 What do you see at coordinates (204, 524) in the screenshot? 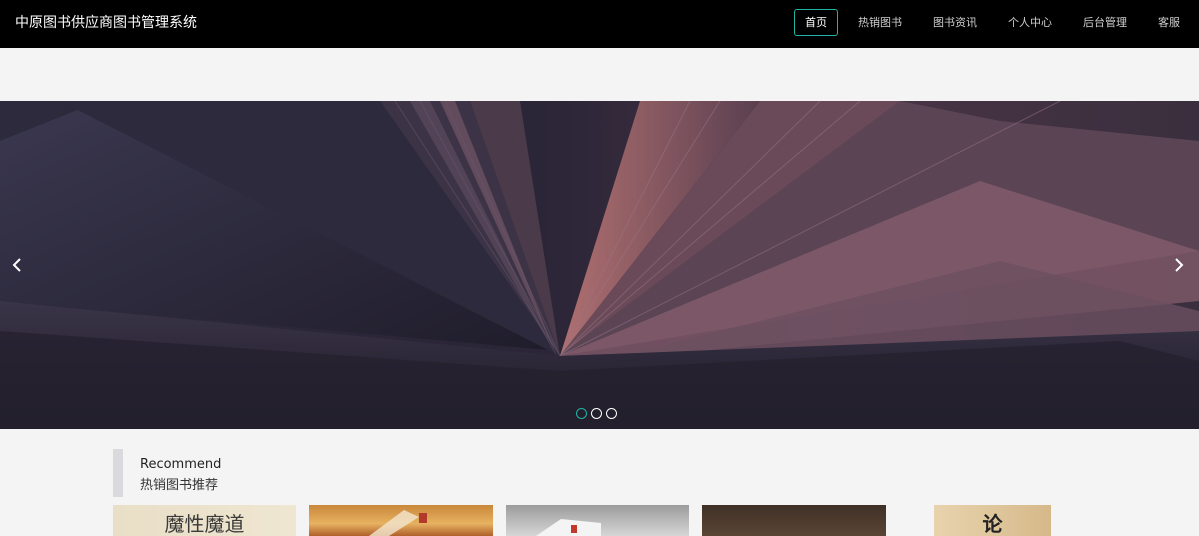
I see `book-cover-title: 魔性魔道` at bounding box center [204, 524].